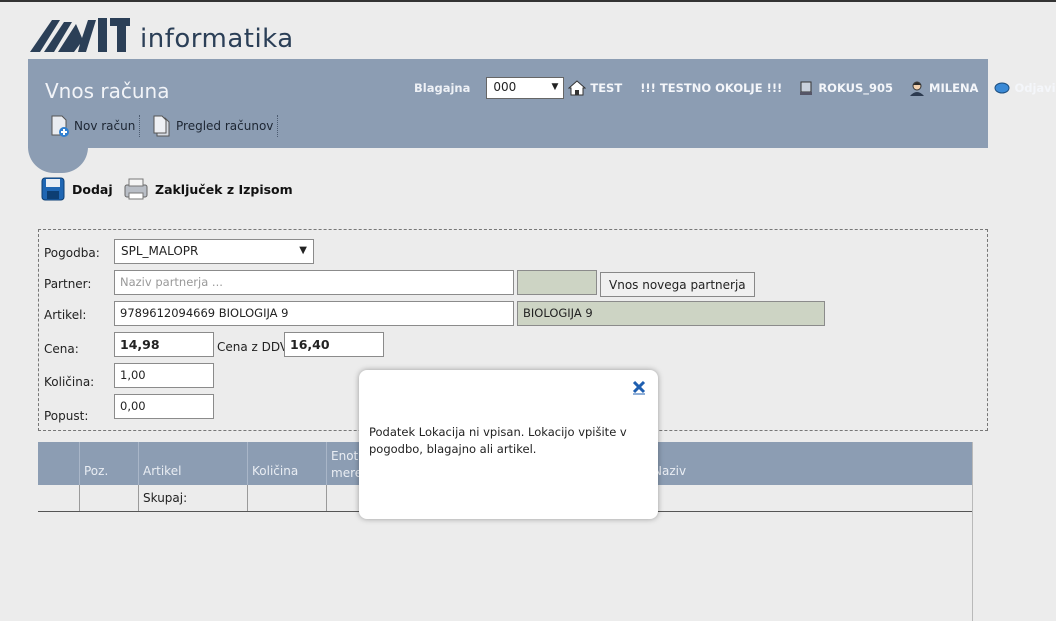 The image size is (1056, 621). Describe the element at coordinates (287, 463) in the screenshot. I see `column-header-quantity: Količina` at that location.